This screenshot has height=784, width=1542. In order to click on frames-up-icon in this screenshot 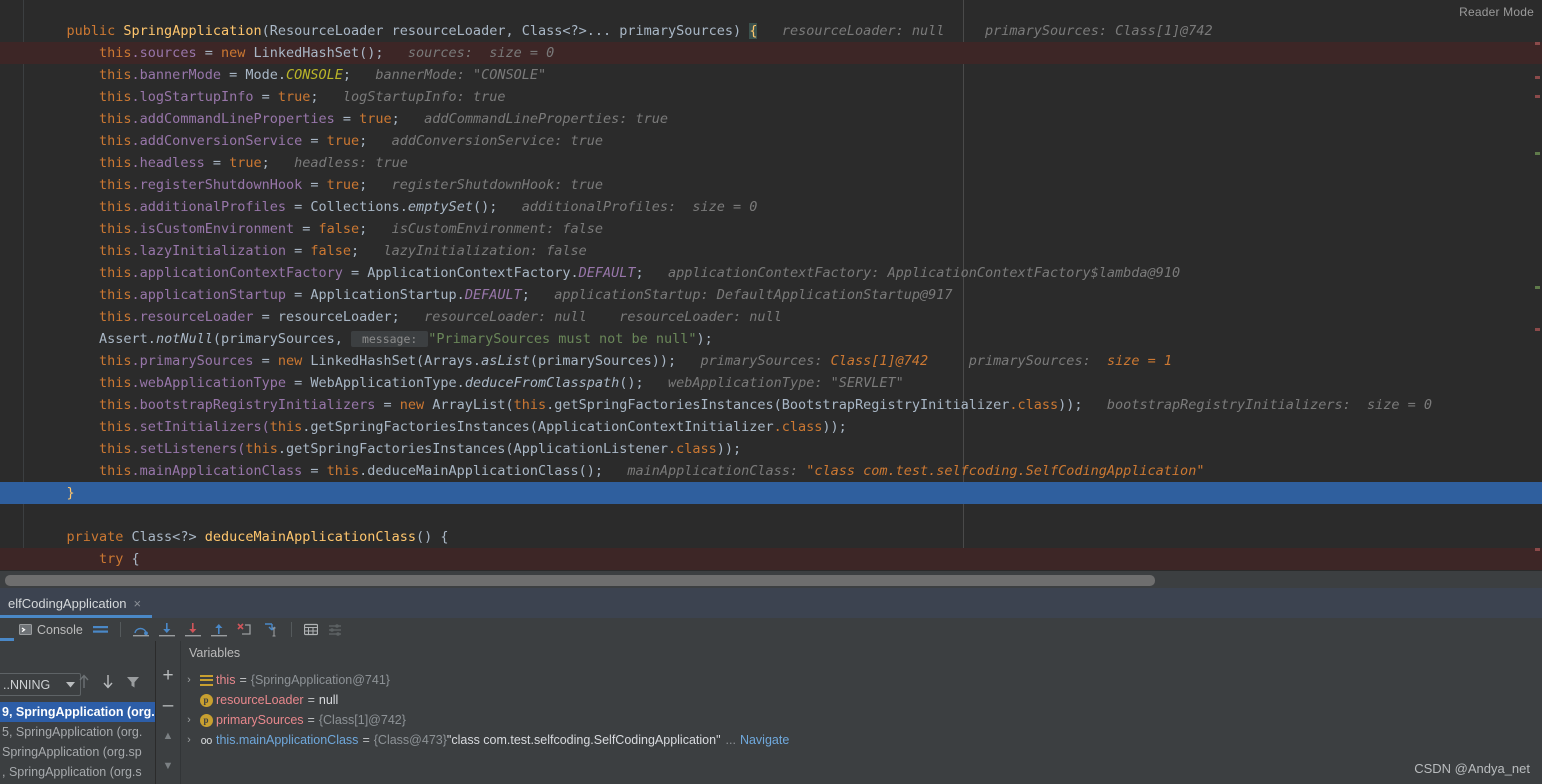, I will do `click(84, 681)`.